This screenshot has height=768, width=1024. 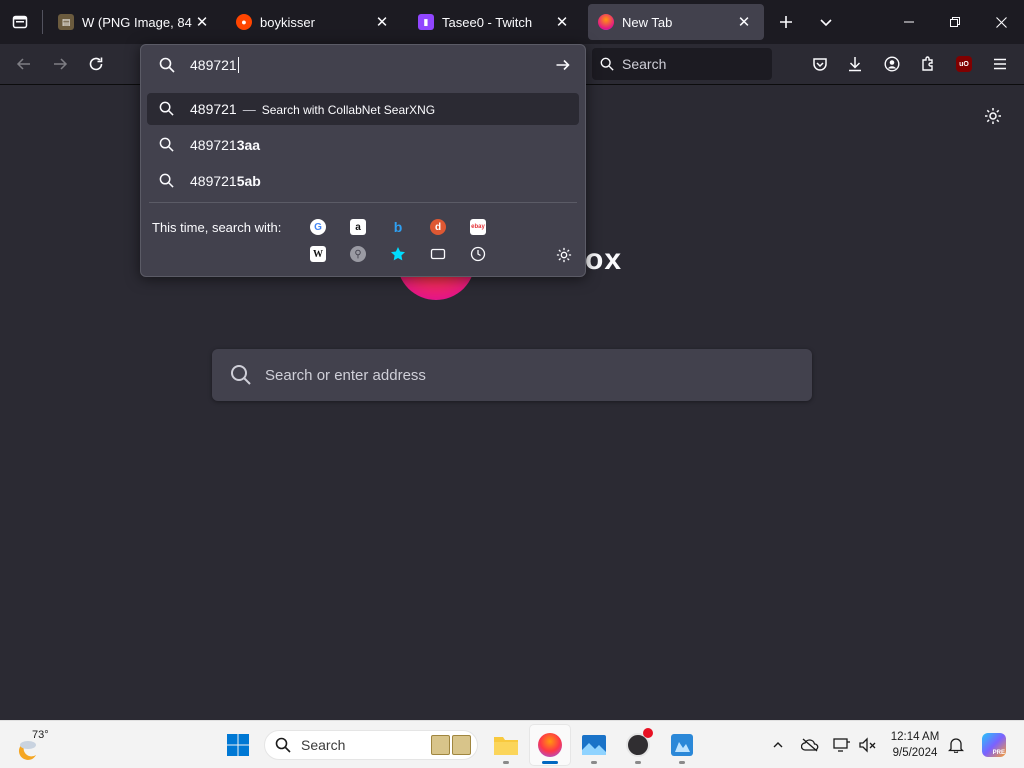 I want to click on network-tray-button, so click(x=842, y=745).